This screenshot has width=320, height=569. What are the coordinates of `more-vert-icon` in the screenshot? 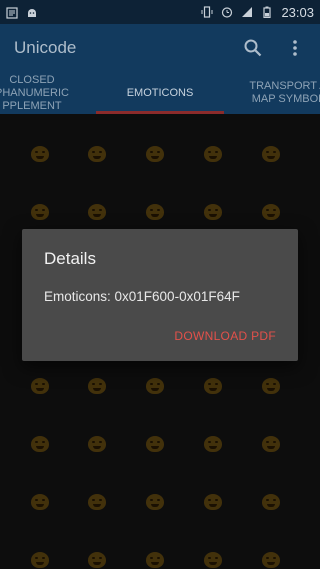 It's located at (295, 48).